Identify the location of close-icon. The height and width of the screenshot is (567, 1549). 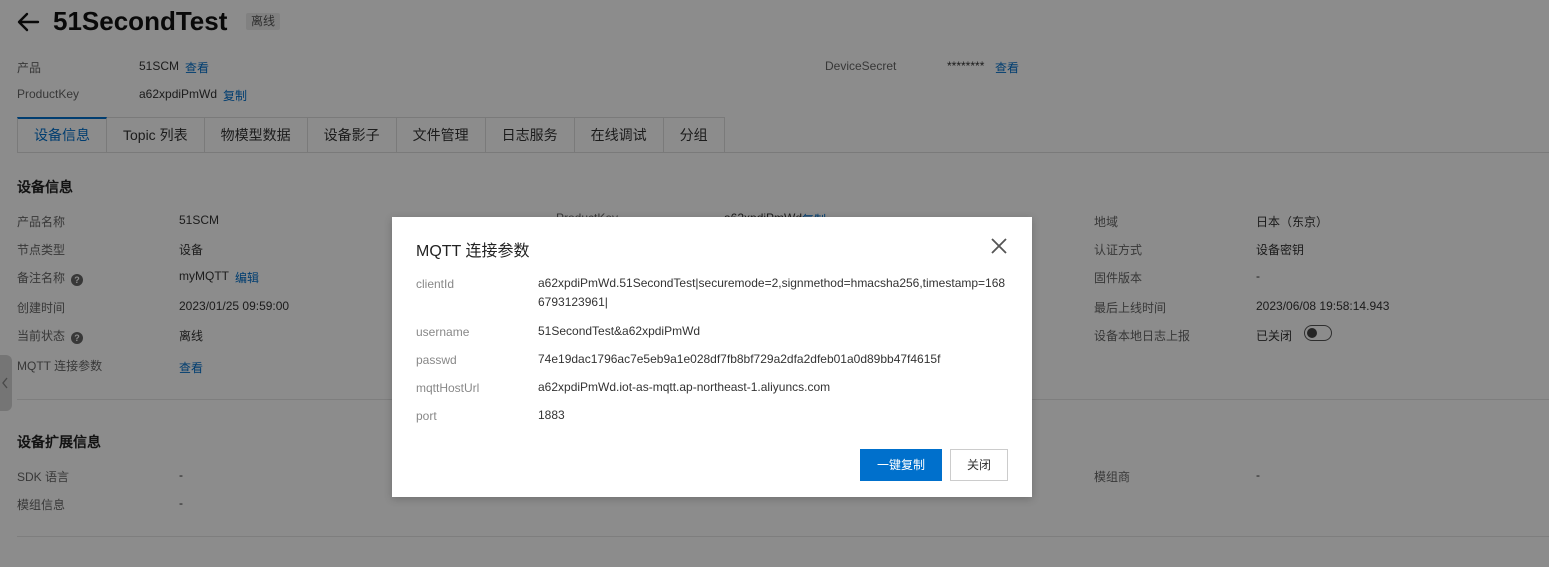
(999, 246).